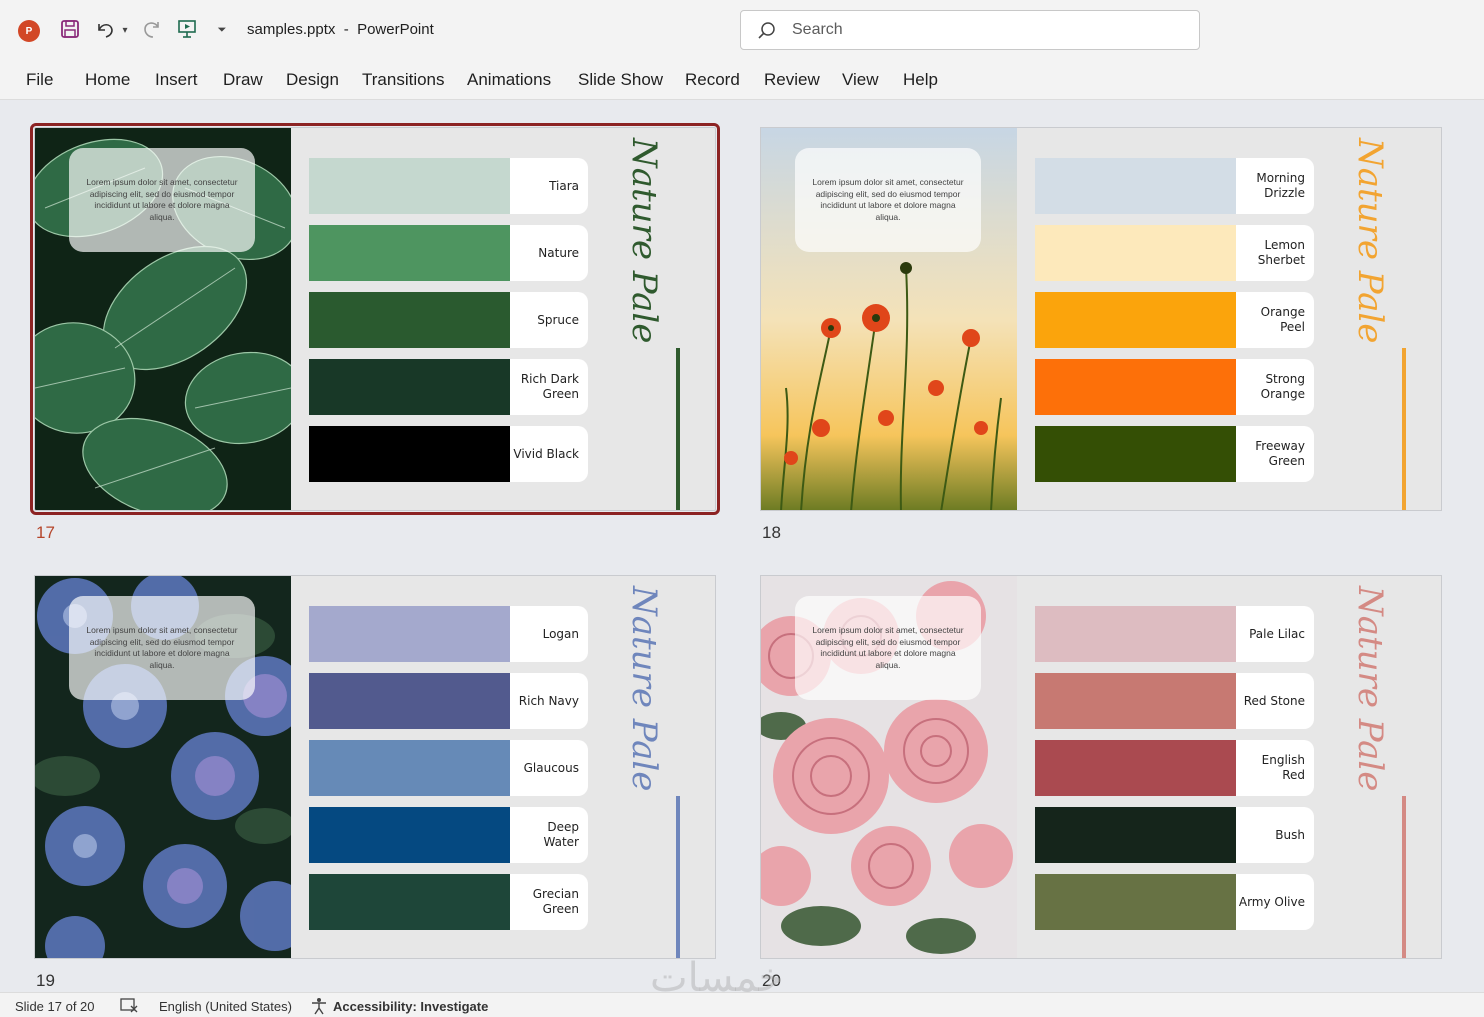  I want to click on swatch-label: Freeway Green, so click(1275, 454).